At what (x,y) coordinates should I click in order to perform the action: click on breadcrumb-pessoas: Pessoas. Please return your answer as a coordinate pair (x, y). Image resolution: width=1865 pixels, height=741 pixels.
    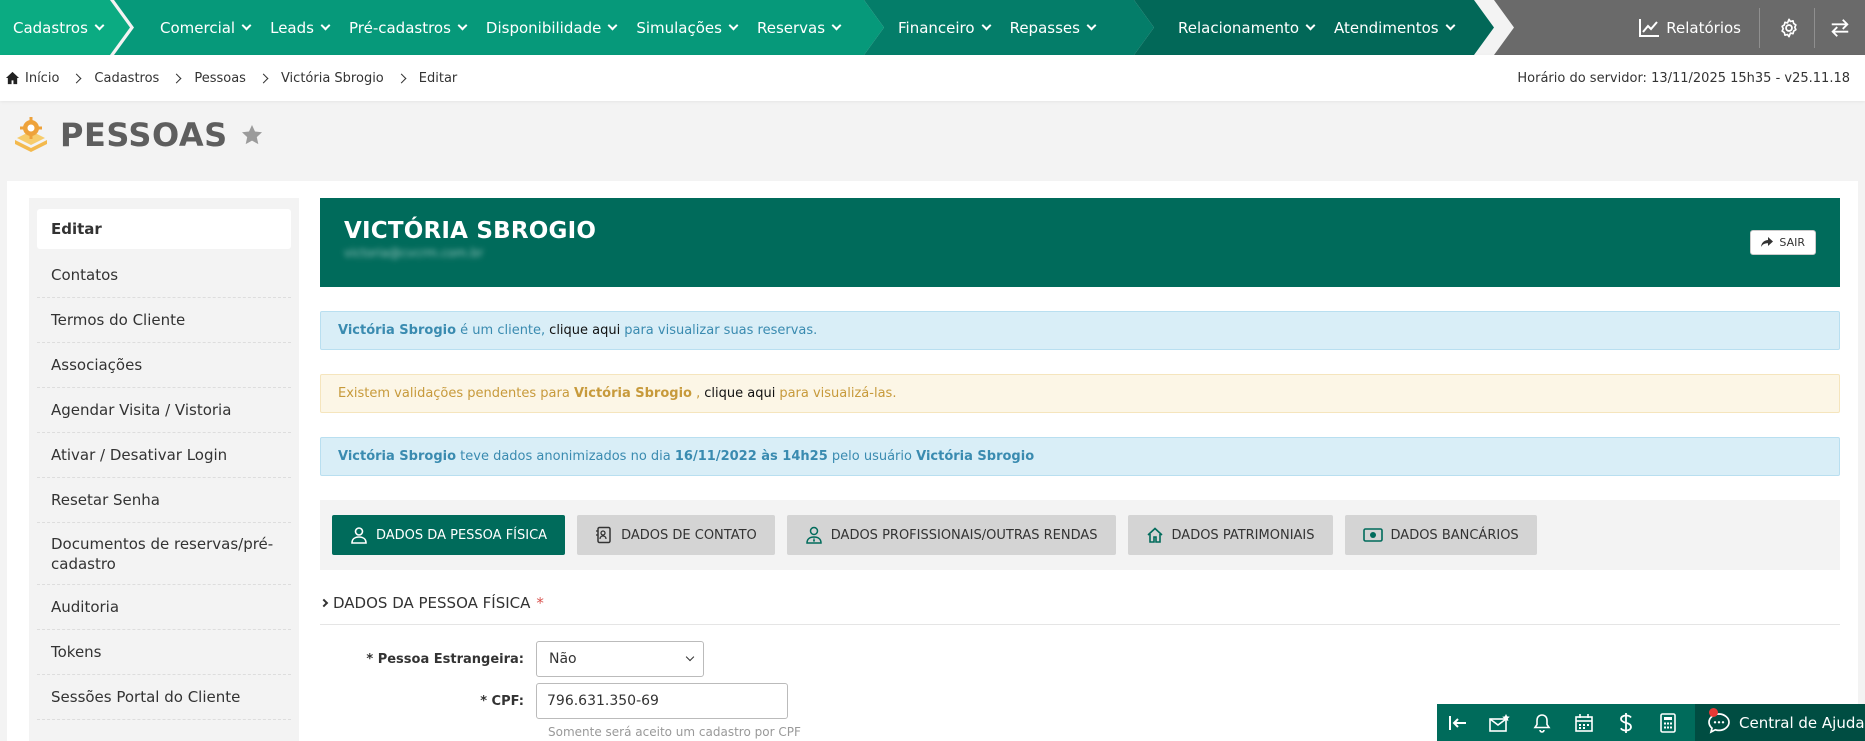
    Looking at the image, I should click on (220, 78).